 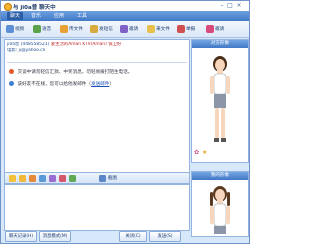 I want to click on message-input, so click(x=97, y=207).